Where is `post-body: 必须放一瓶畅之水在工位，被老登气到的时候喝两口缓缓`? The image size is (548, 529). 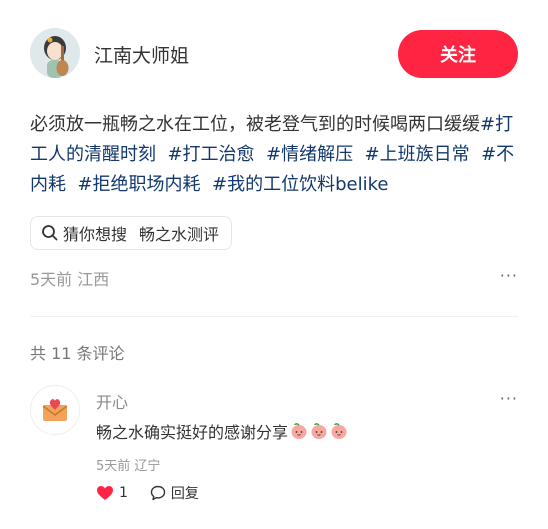
post-body: 必须放一瓶畅之水在工位，被老登气到的时候喝两口缓缓 is located at coordinates (255, 124).